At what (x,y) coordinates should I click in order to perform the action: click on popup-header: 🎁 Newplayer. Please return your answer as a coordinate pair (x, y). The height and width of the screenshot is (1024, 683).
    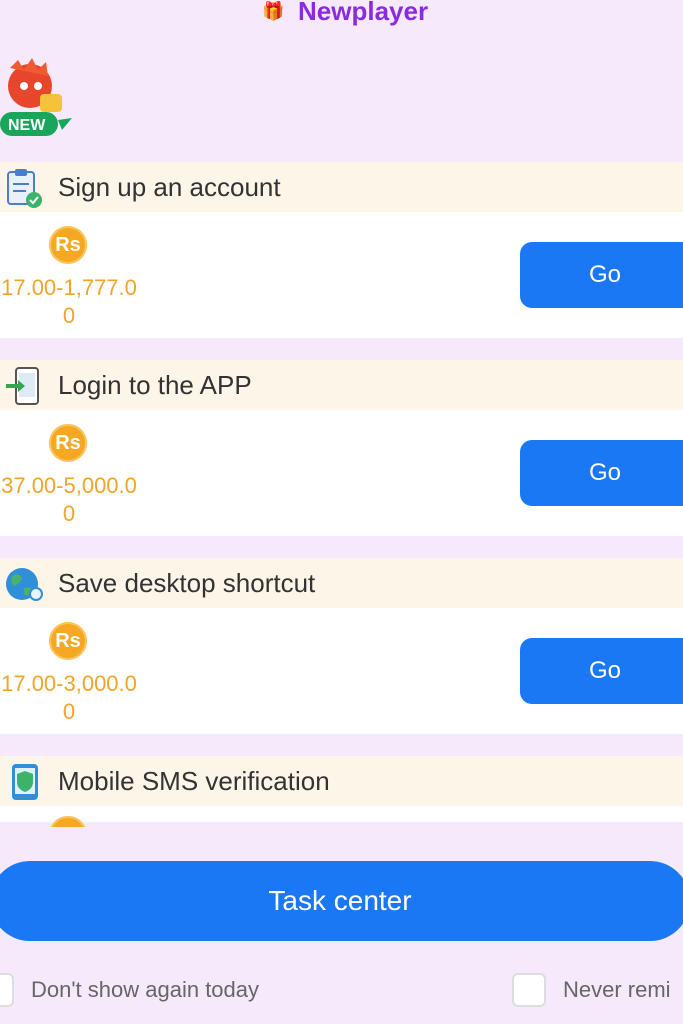
    Looking at the image, I should click on (341, 15).